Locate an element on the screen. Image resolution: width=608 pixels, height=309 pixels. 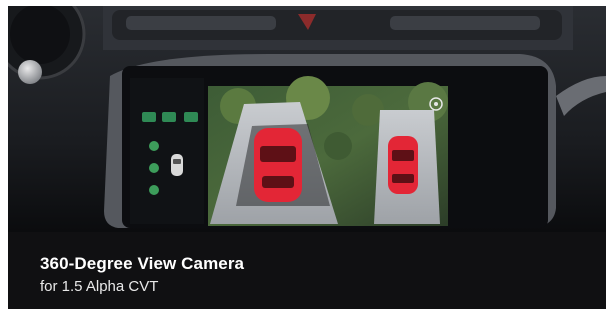
car-top-view-icon is located at coordinates (177, 165).